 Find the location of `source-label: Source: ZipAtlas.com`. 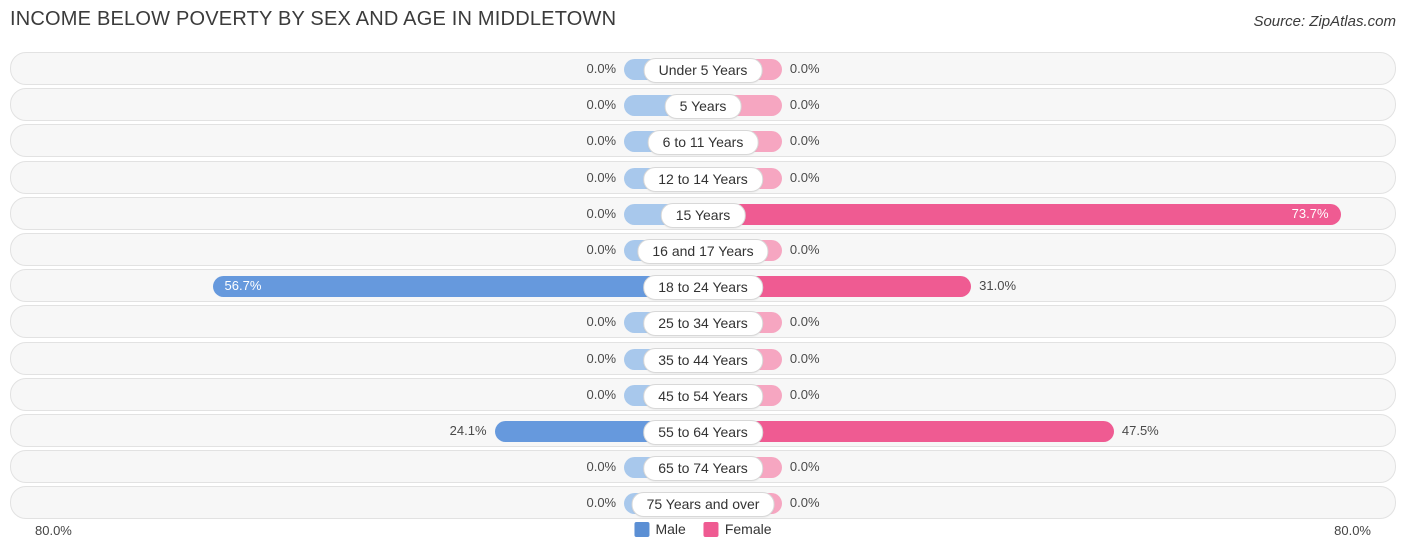

source-label: Source: ZipAtlas.com is located at coordinates (1324, 21).